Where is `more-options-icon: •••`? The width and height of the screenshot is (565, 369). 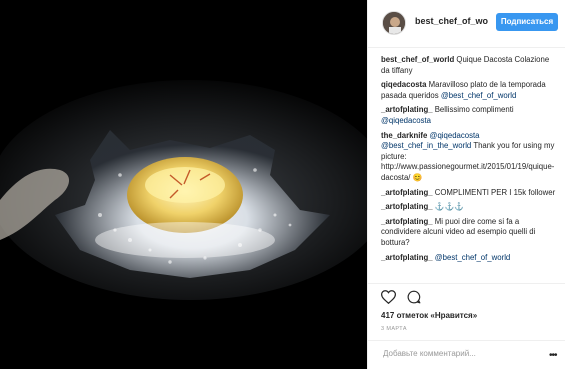 more-options-icon: ••• is located at coordinates (553, 355).